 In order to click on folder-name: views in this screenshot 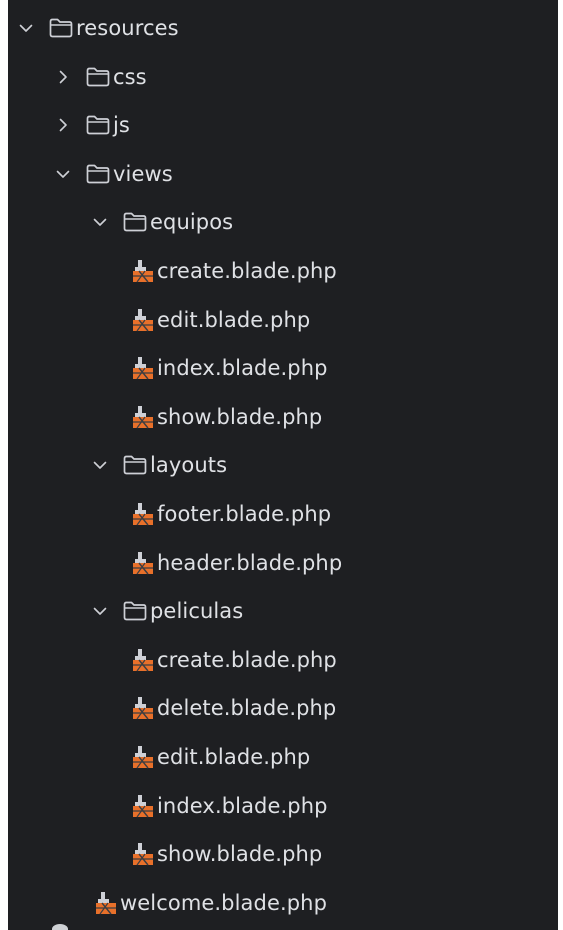, I will do `click(143, 173)`.